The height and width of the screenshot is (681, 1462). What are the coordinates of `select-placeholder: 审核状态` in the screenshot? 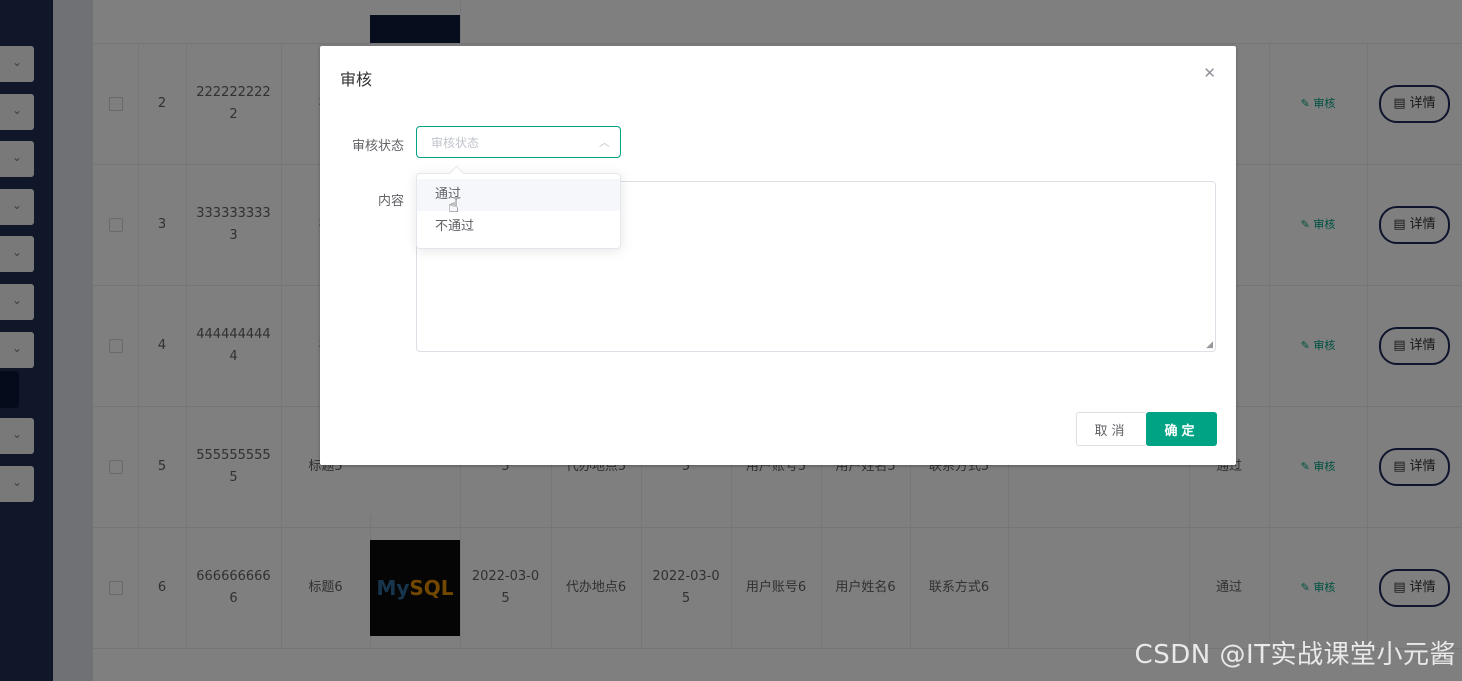 It's located at (455, 143).